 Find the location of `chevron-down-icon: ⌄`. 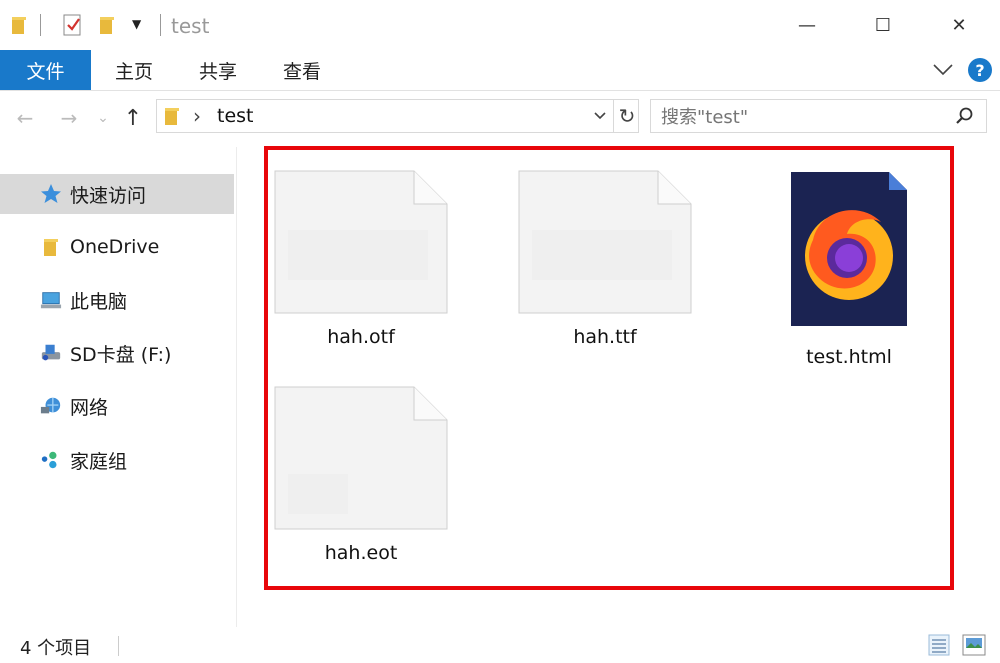

chevron-down-icon: ⌄ is located at coordinates (103, 118).